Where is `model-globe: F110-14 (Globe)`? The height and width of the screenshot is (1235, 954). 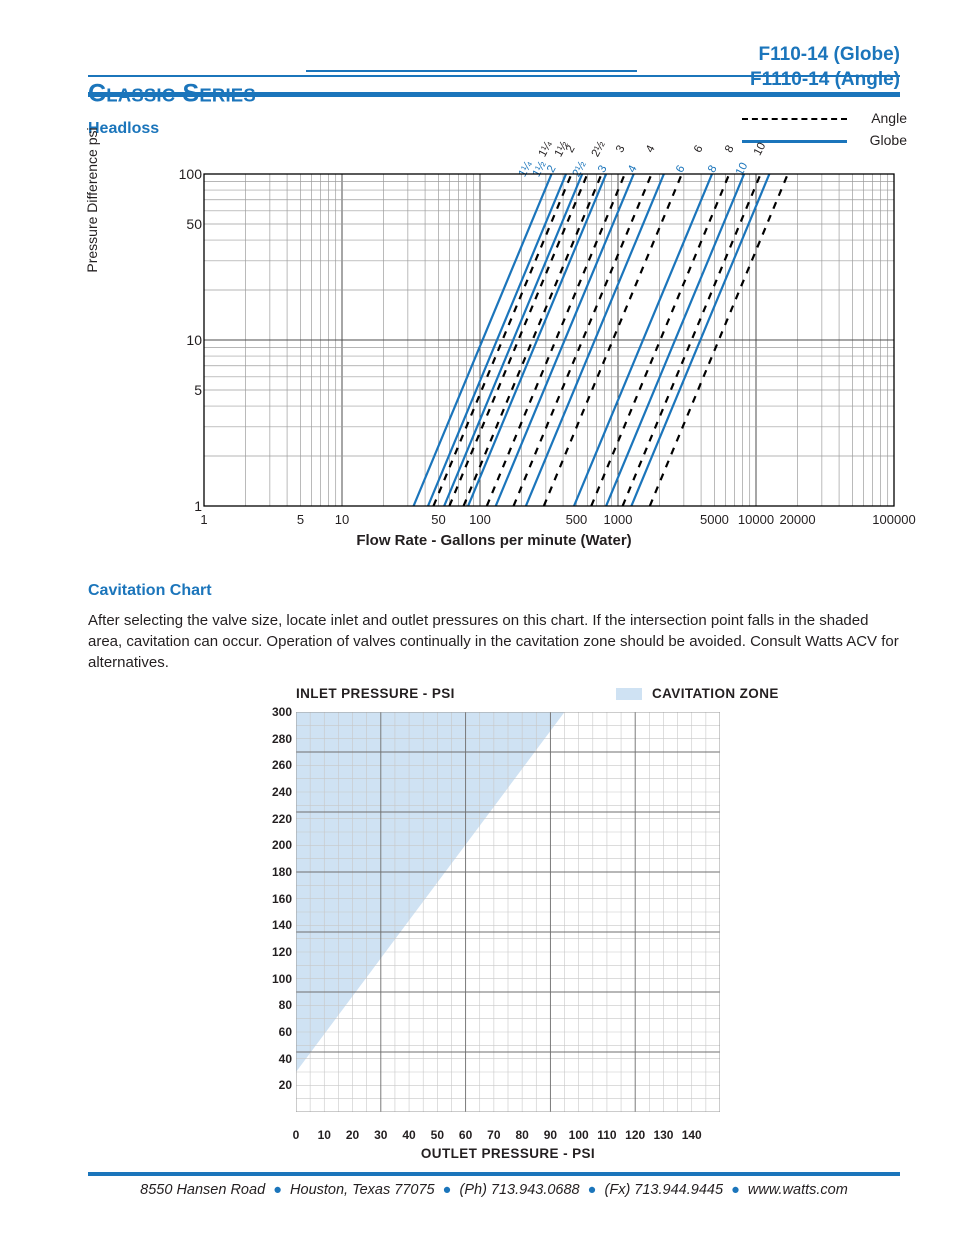 model-globe: F110-14 (Globe) is located at coordinates (829, 54).